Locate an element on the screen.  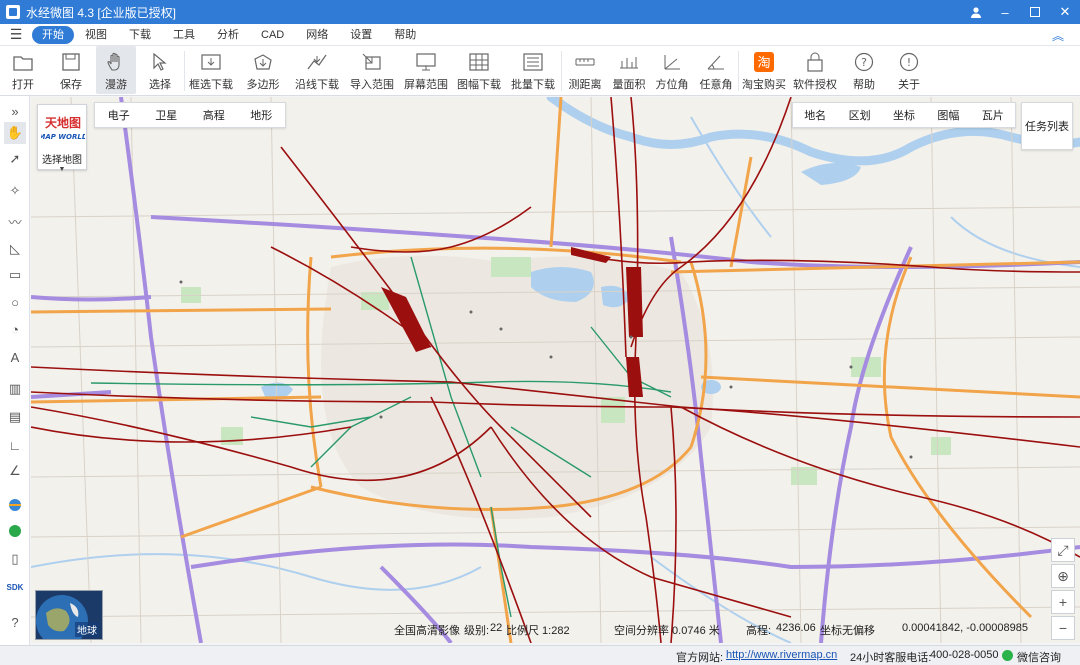
link-icon is located at coordinates (15, 531).